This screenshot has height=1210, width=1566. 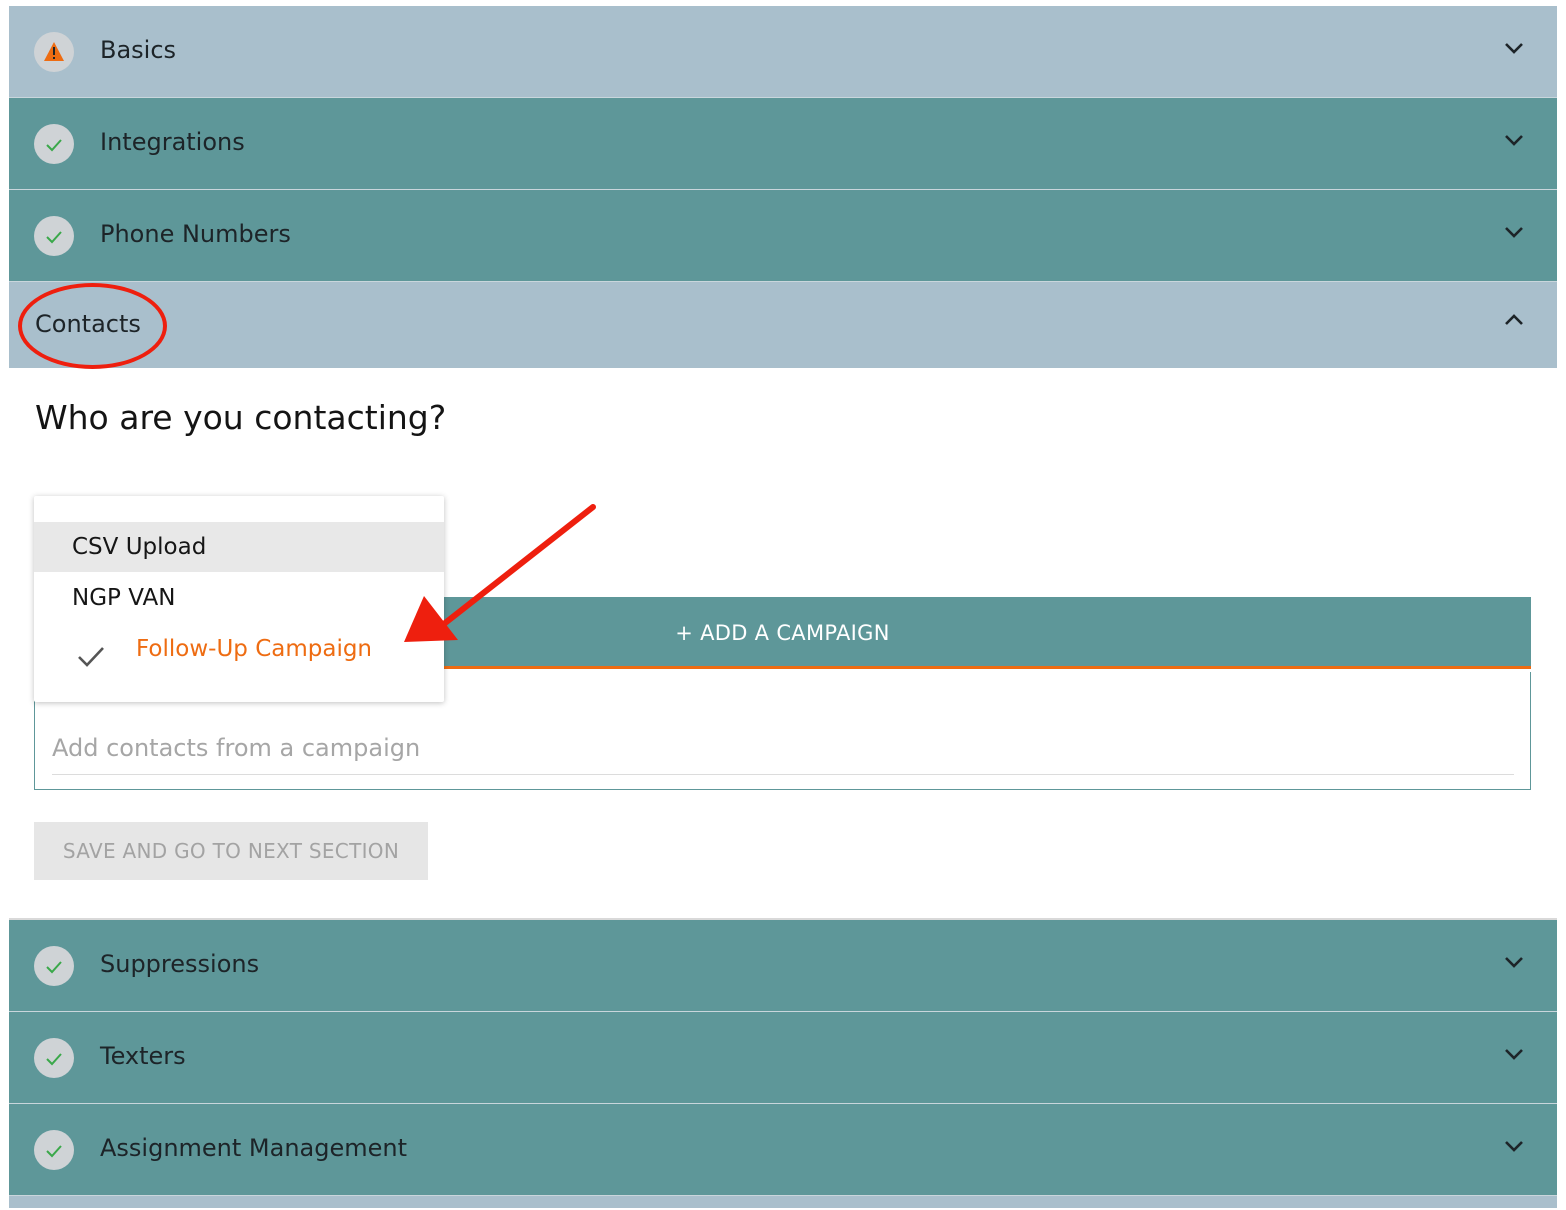 I want to click on section-title: Phone Numbers, so click(x=195, y=234).